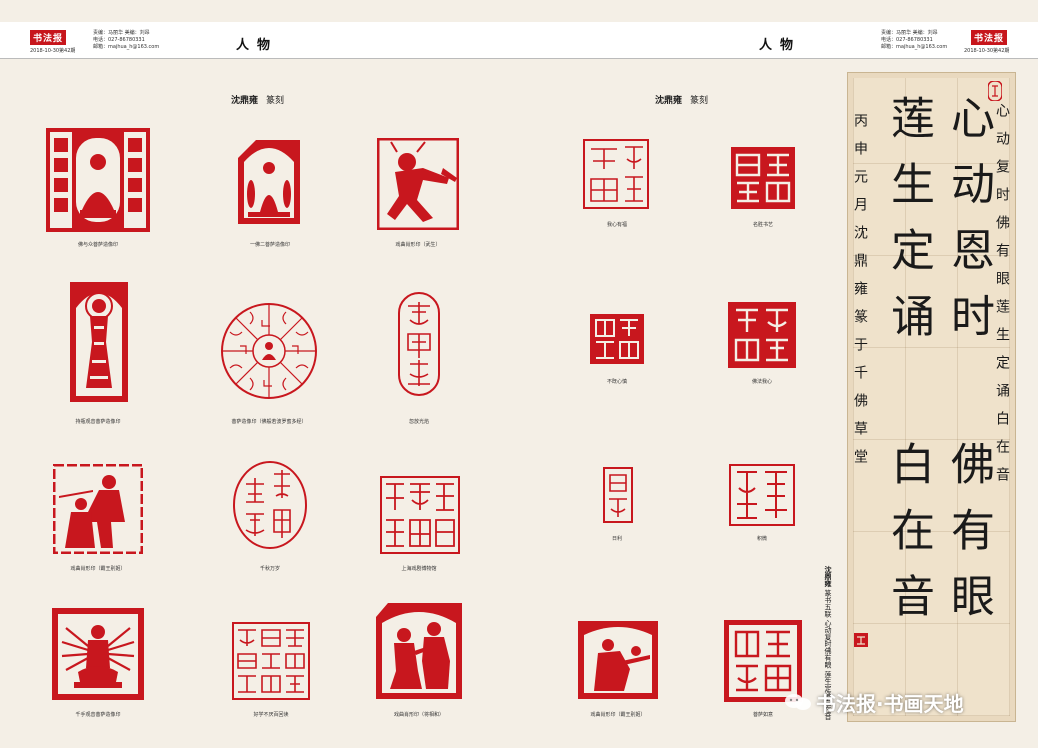 This screenshot has height=748, width=1038. Describe the element at coordinates (617, 539) in the screenshot. I see `seal-caption: 日利` at that location.